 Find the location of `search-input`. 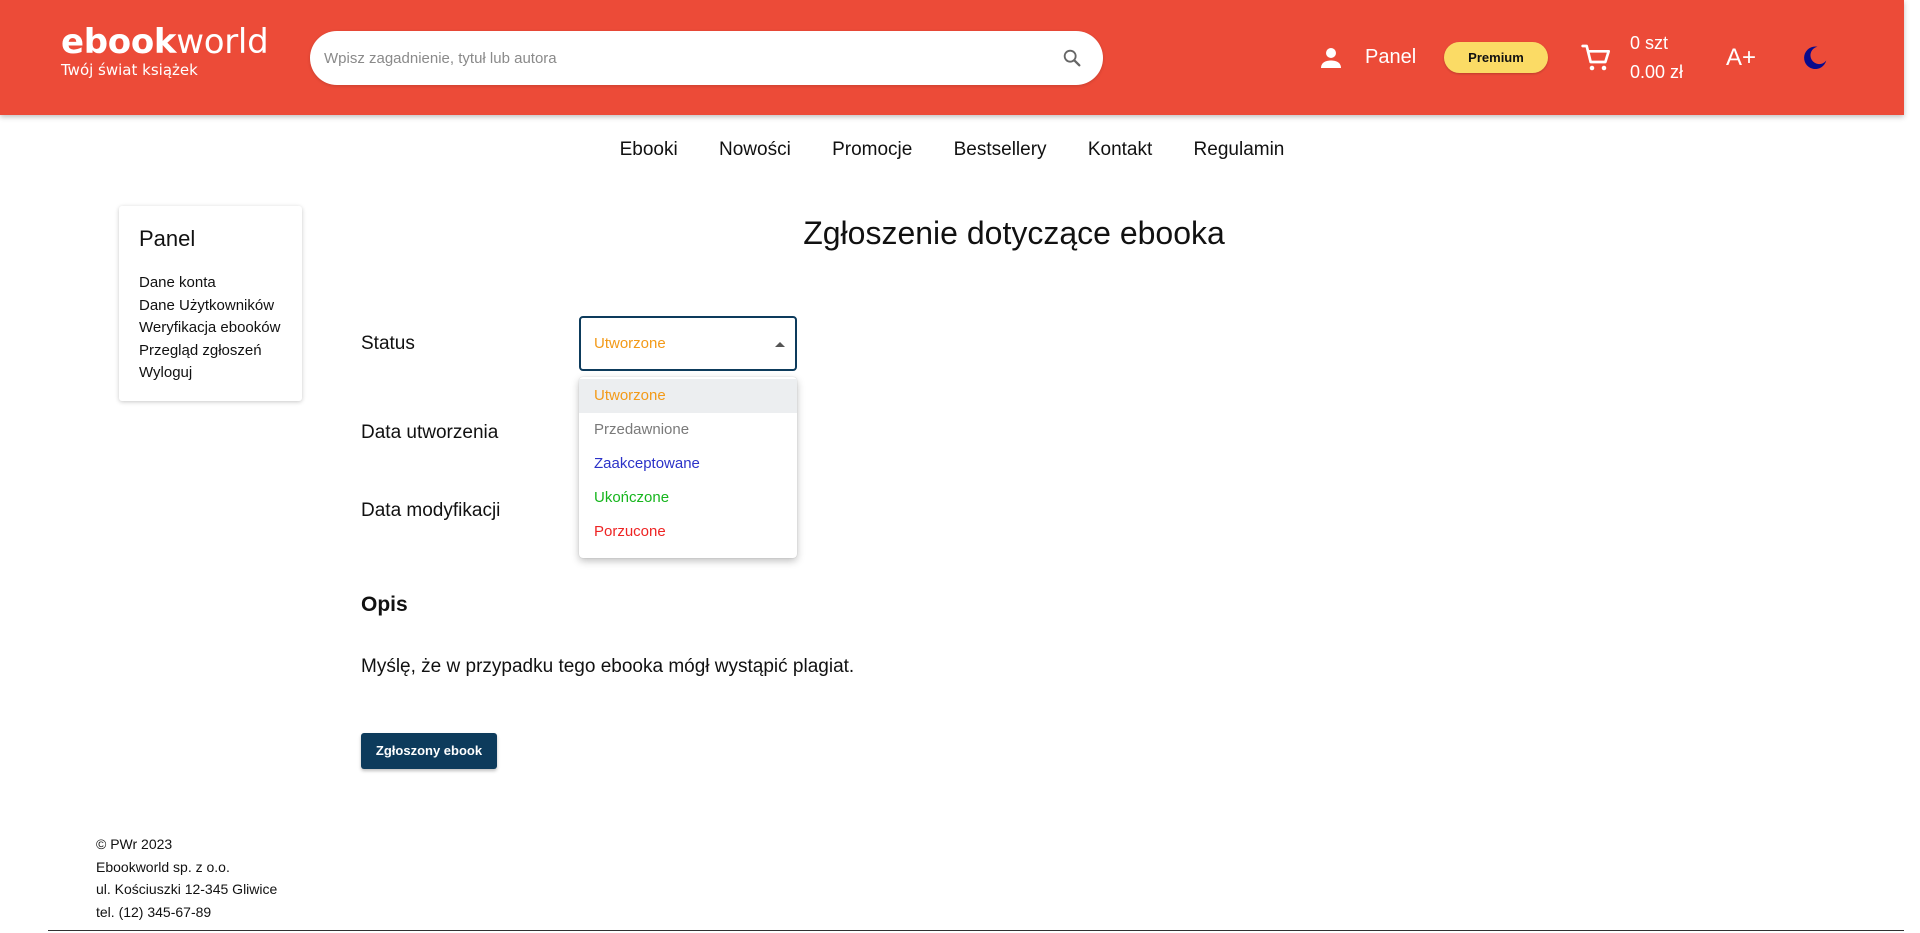

search-input is located at coordinates (684, 58).